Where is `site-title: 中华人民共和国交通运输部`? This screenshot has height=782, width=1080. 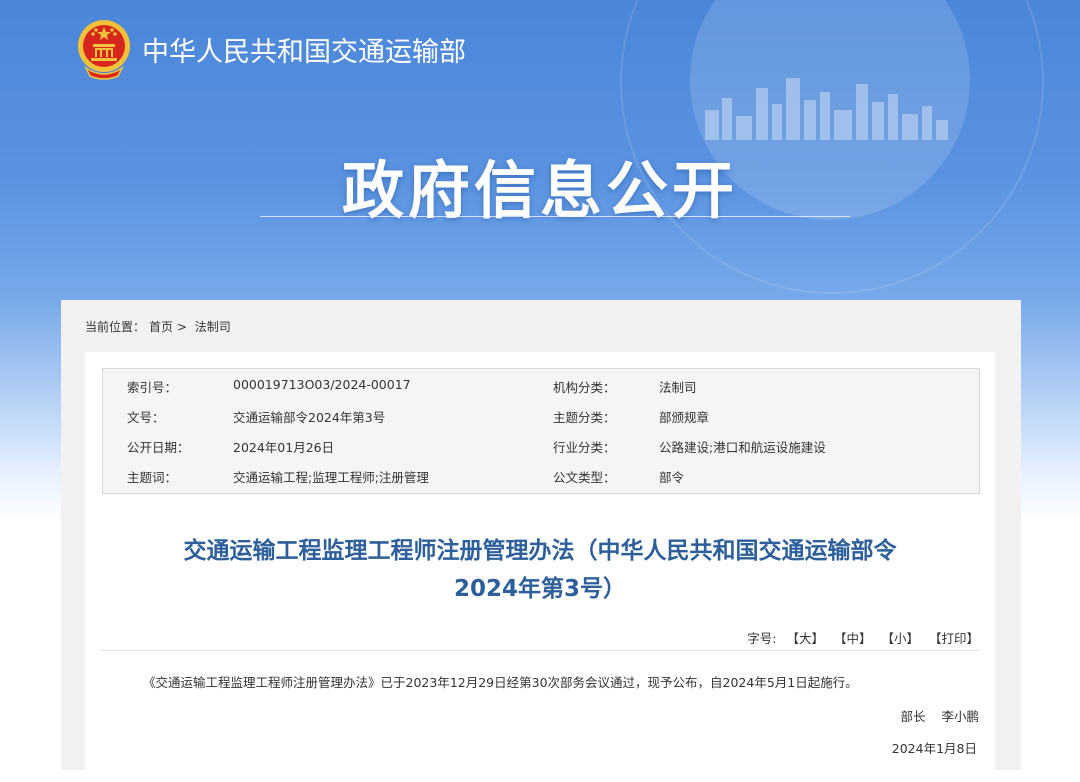
site-title: 中华人民共和国交通运输部 is located at coordinates (304, 49).